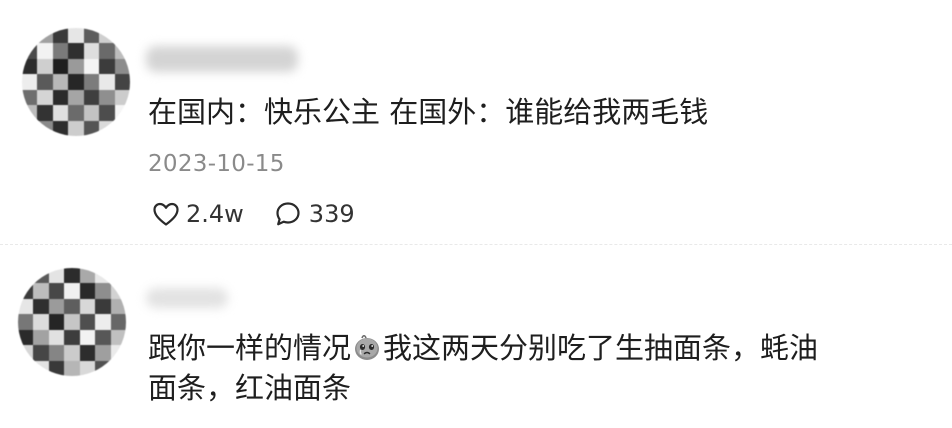 This screenshot has width=952, height=428. I want to click on comment-text-segment: 我这两天分别吃了生抽面条，蚝油, so click(601, 348).